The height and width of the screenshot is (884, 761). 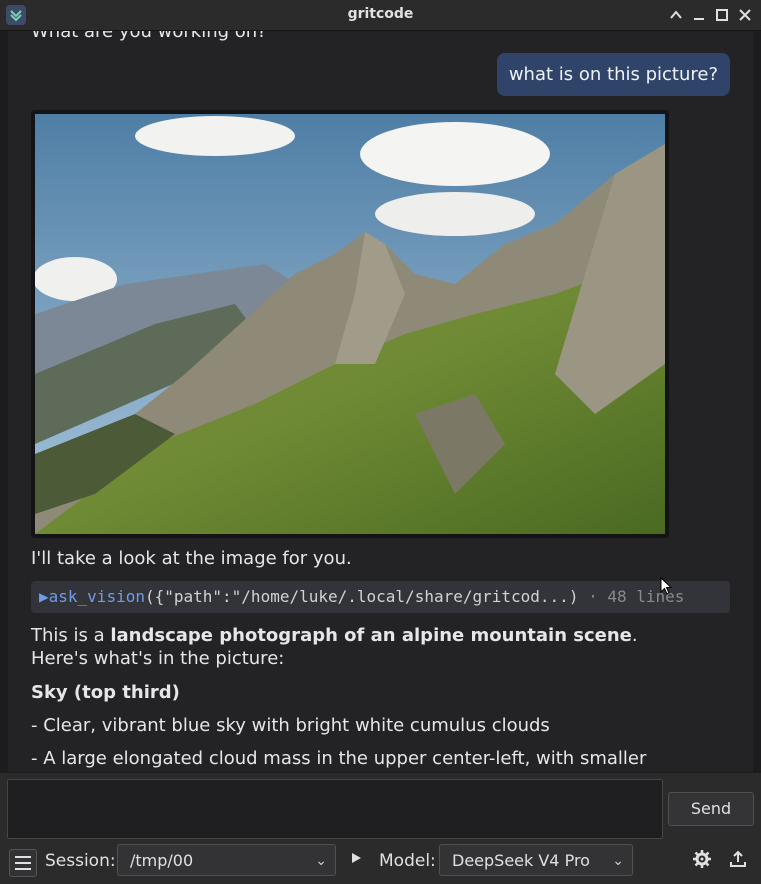 I want to click on tool-name: ask_vision, so click(x=96, y=596).